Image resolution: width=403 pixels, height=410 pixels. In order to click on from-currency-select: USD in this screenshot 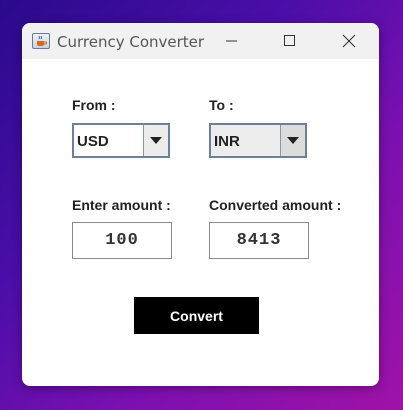, I will do `click(121, 140)`.